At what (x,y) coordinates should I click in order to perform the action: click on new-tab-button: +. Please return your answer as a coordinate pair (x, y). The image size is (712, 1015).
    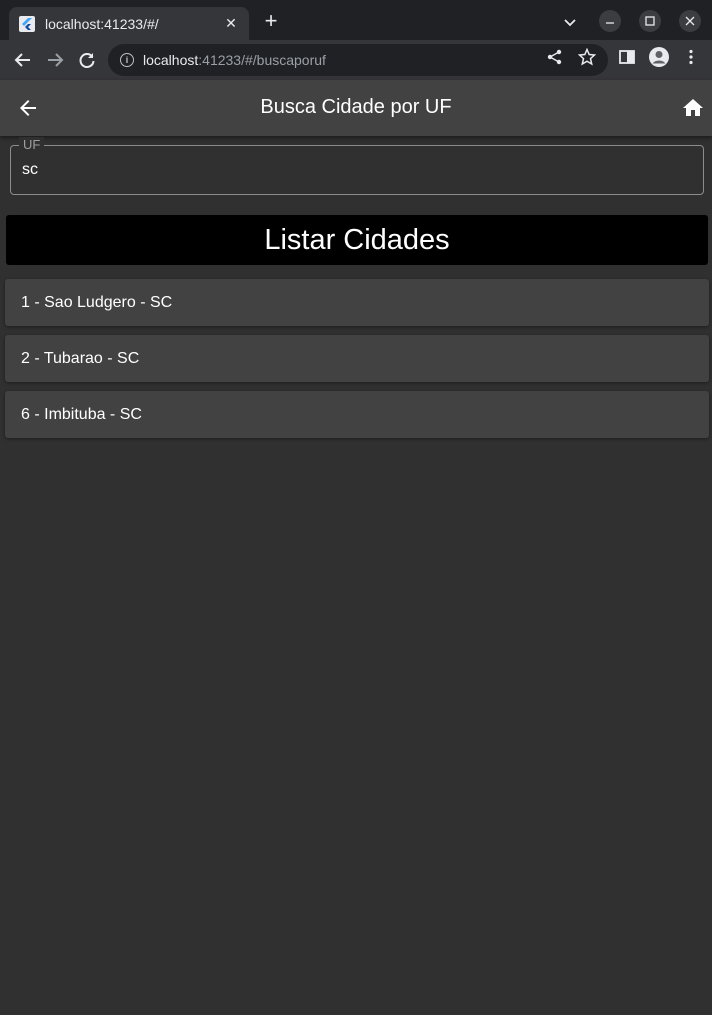
    Looking at the image, I should click on (271, 21).